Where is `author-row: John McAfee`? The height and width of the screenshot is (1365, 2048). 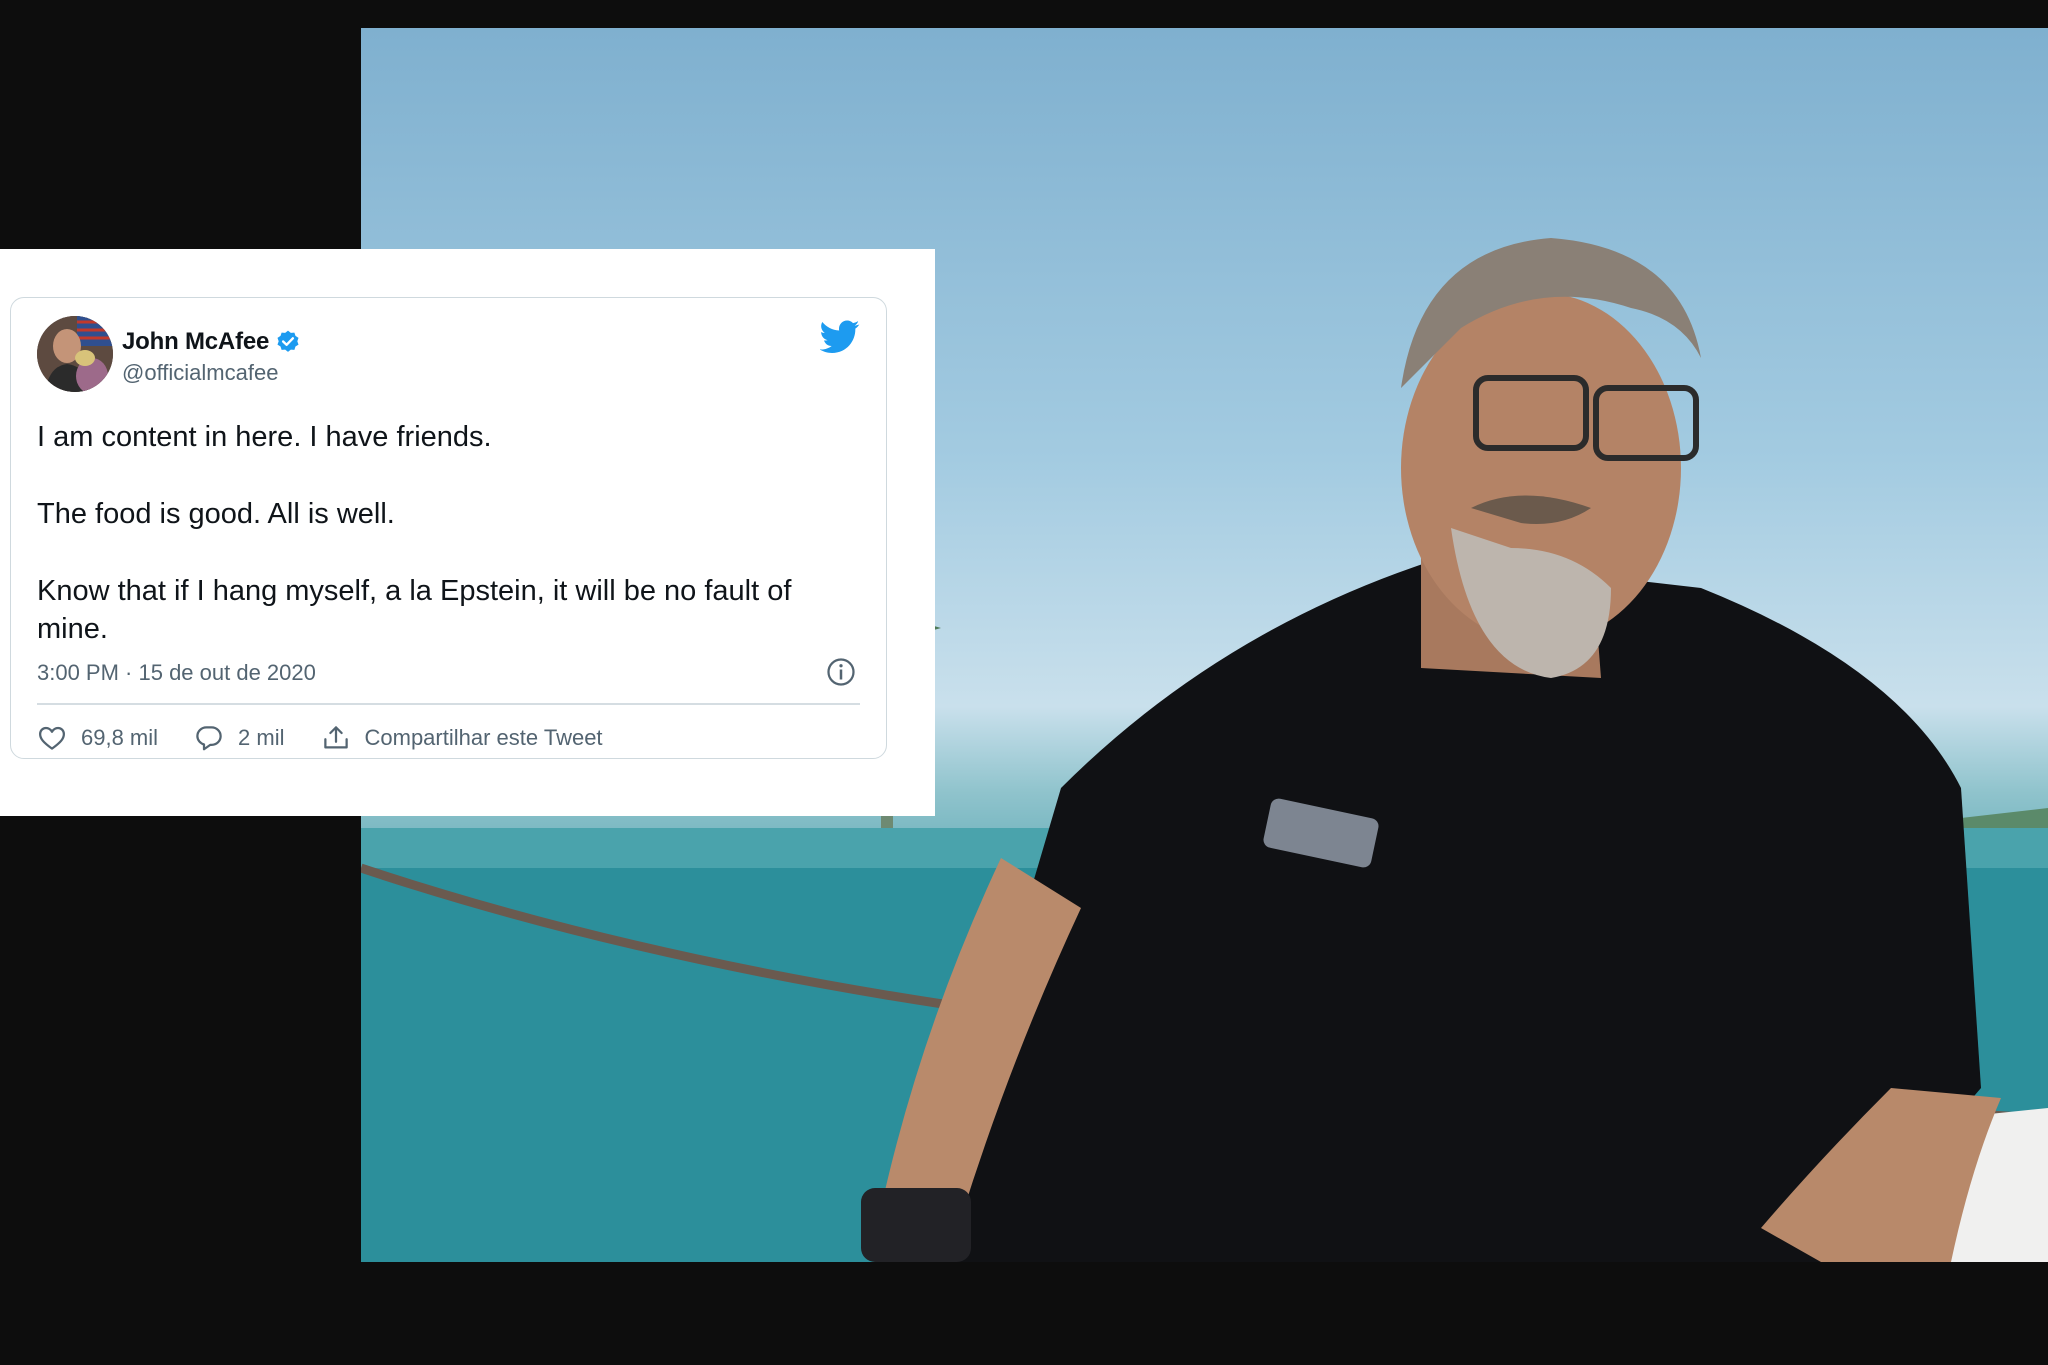
author-row: John McAfee is located at coordinates (211, 342).